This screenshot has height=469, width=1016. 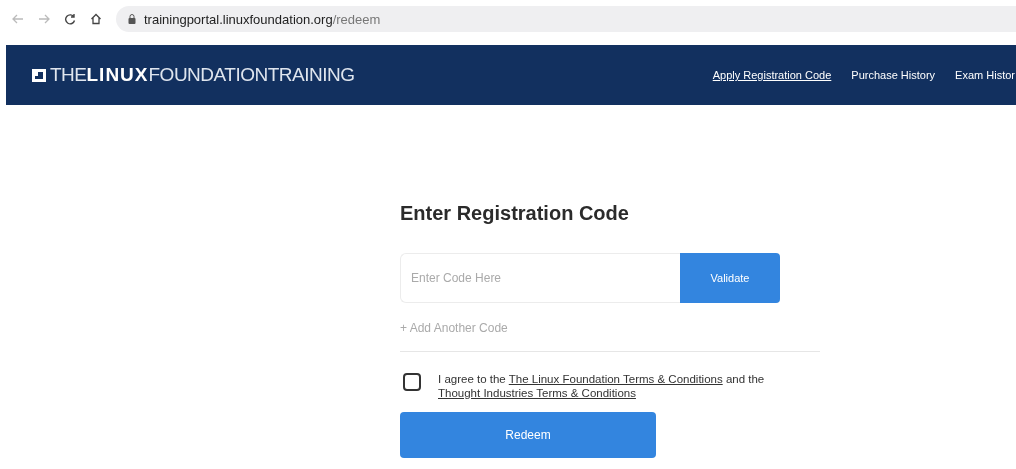 What do you see at coordinates (985, 75) in the screenshot?
I see `nav-link: Exam Histor` at bounding box center [985, 75].